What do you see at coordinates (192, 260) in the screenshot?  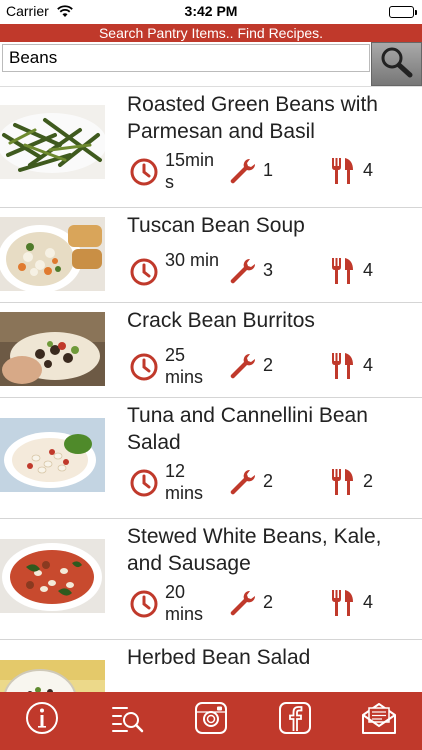 I see `prep-time: 30 min` at bounding box center [192, 260].